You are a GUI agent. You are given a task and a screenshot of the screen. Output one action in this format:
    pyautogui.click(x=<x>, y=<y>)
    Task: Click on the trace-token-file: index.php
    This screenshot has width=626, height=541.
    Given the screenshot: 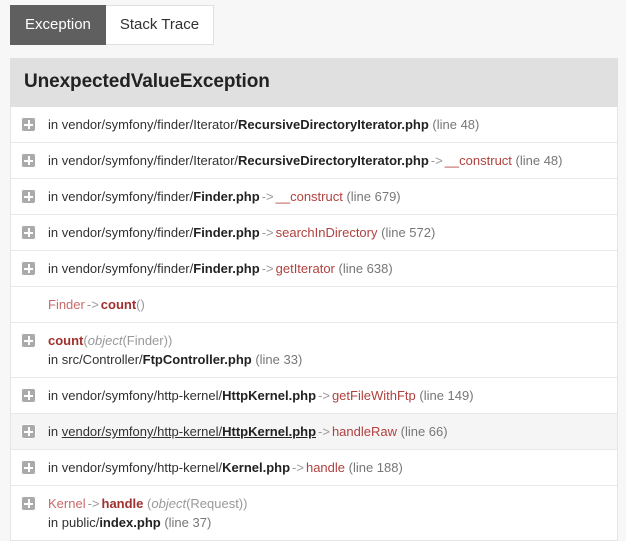 What is the action you would take?
    pyautogui.click(x=130, y=522)
    